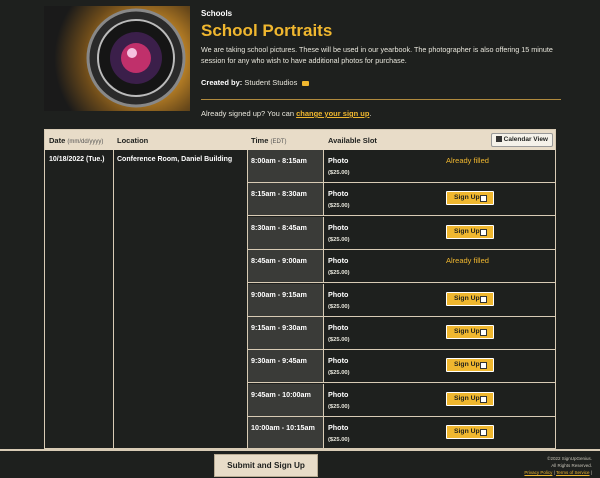 The height and width of the screenshot is (478, 600). Describe the element at coordinates (401, 367) in the screenshot. I see `slot-row: 9:30am - 9:45am Photo ($25.00) Sign Up` at that location.